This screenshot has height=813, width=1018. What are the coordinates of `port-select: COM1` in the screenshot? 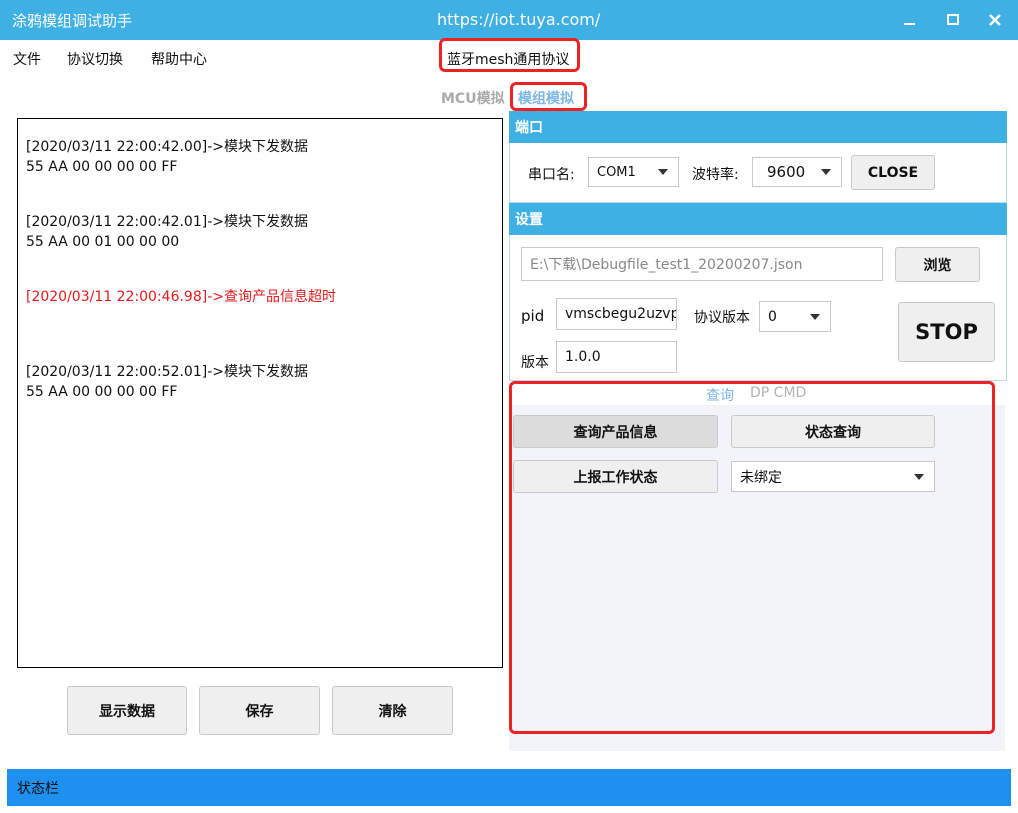 It's located at (633, 172).